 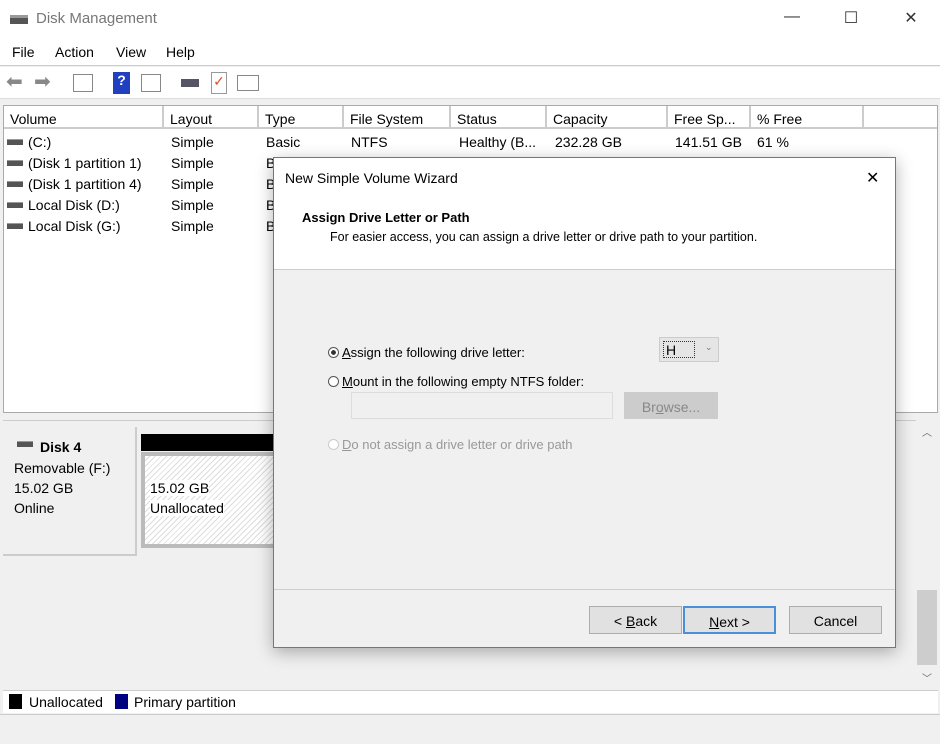 I want to click on action-pane-icon, so click(x=151, y=83).